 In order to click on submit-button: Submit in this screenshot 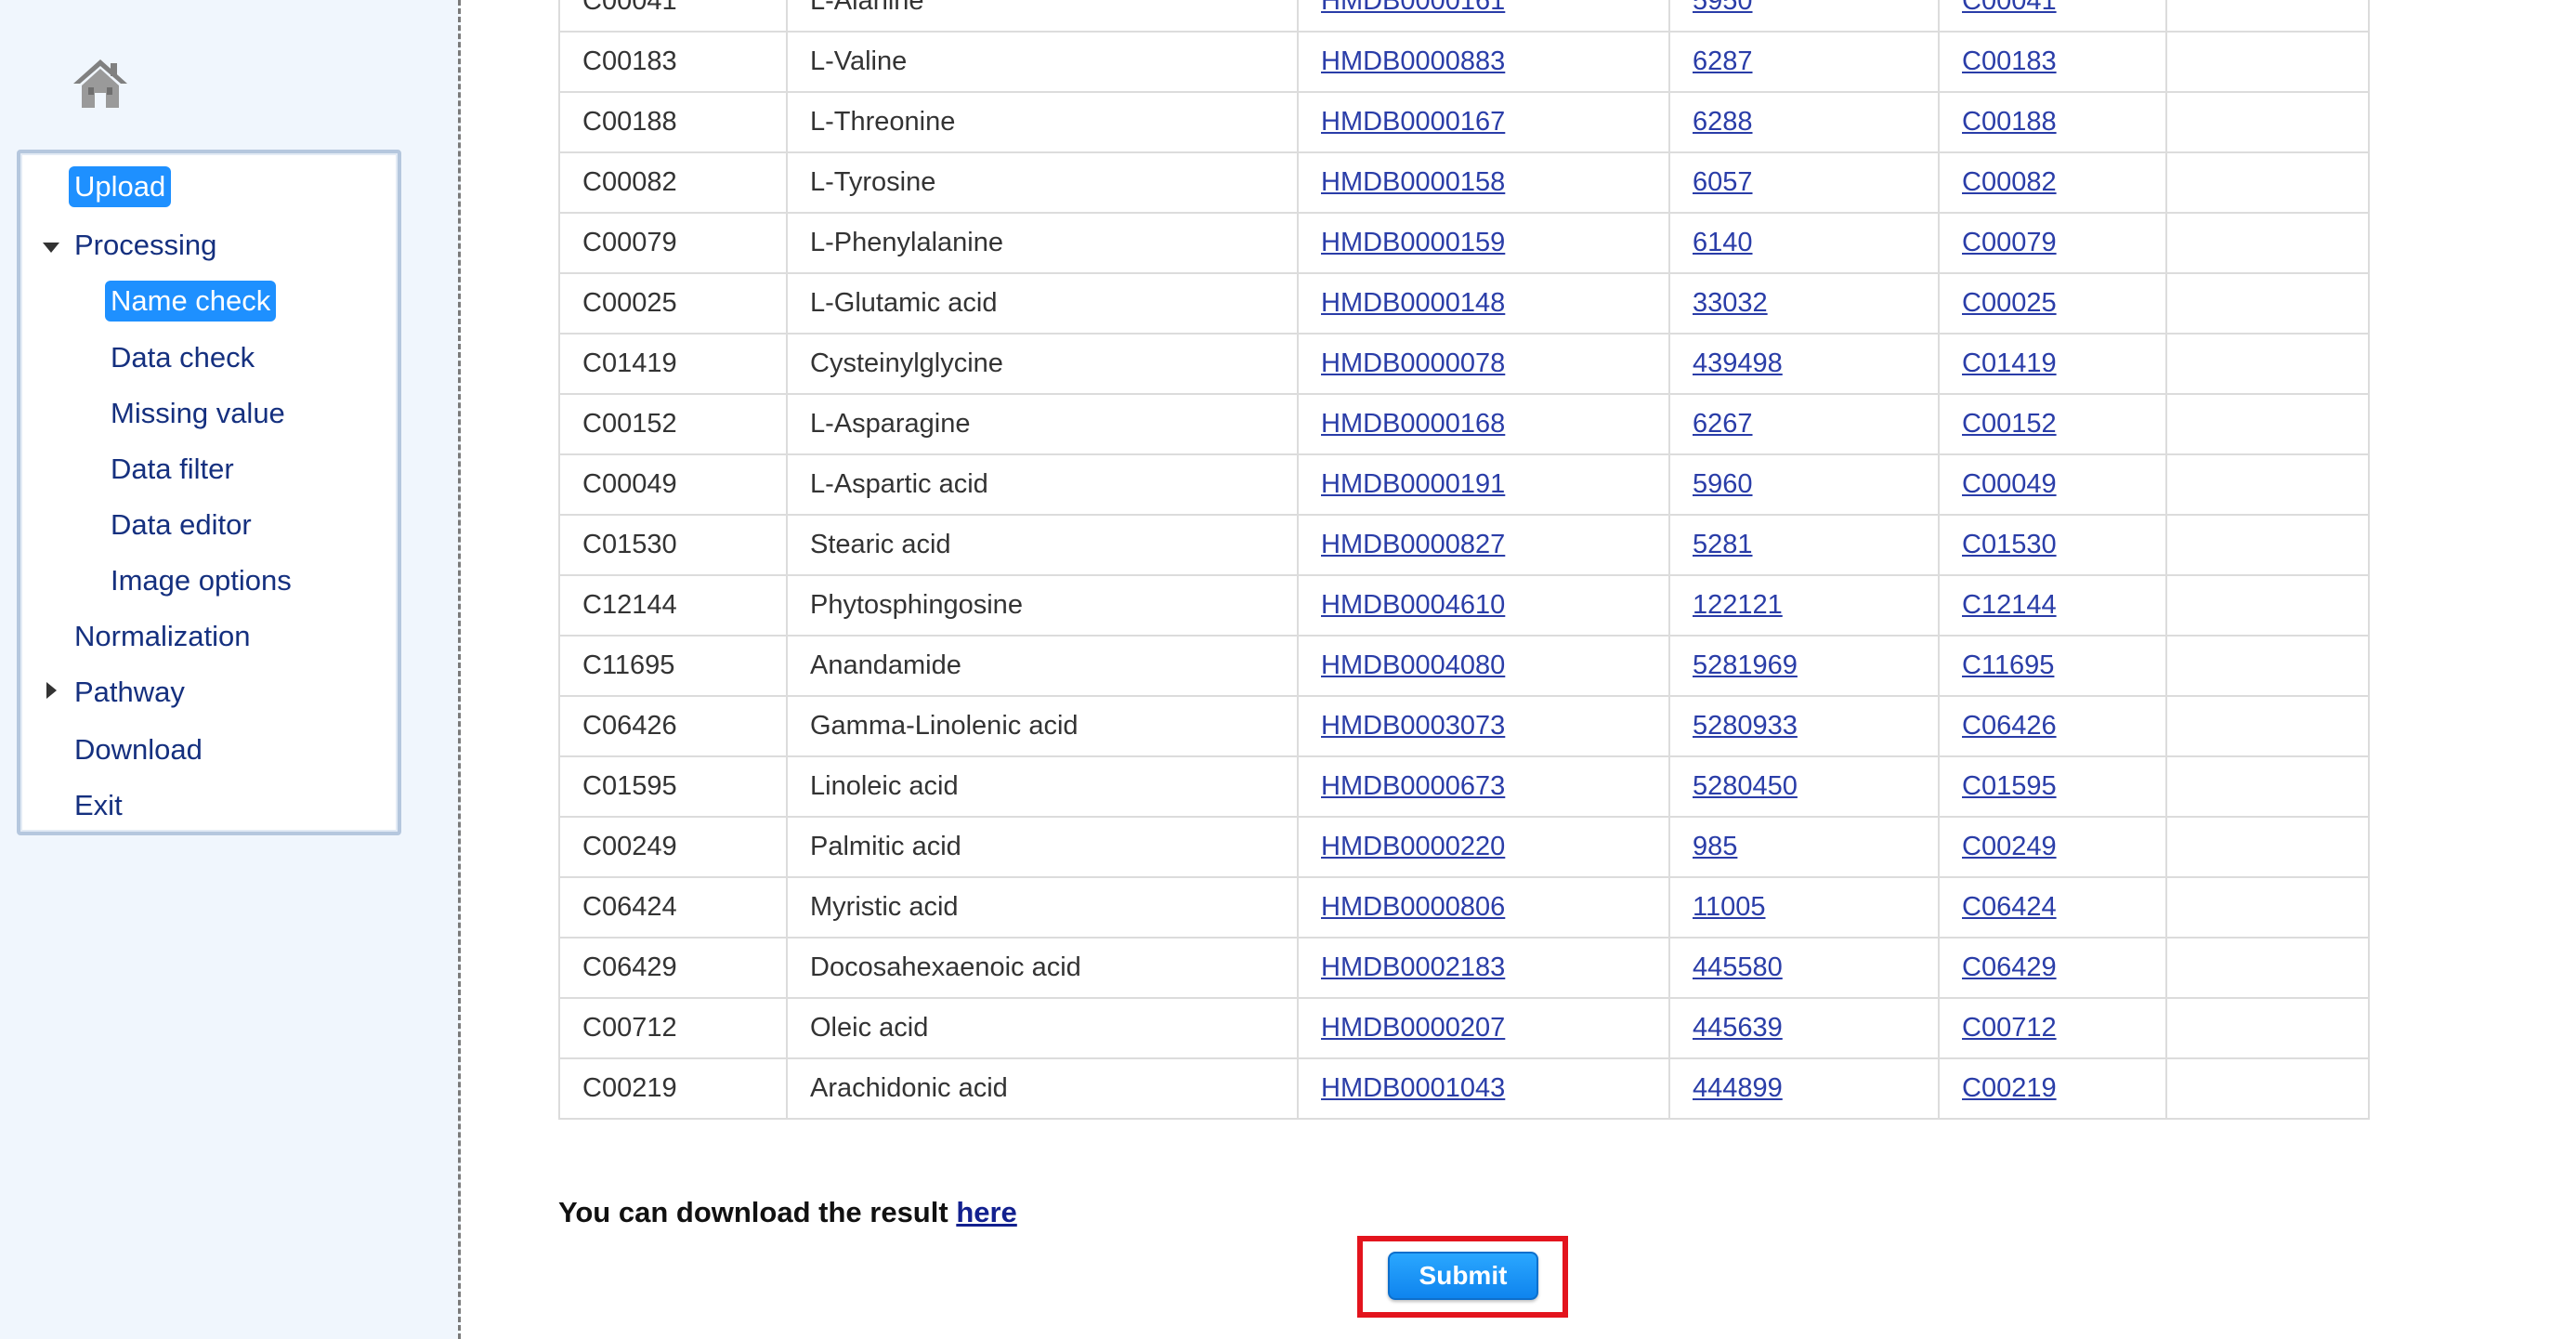, I will do `click(1463, 1276)`.